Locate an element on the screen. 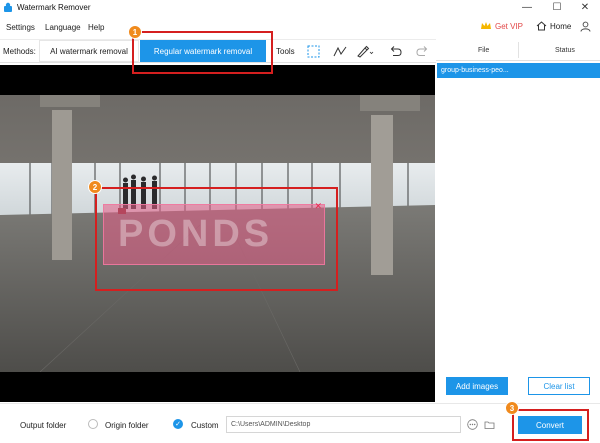  get-vip-button: Get VIP is located at coordinates (501, 26).